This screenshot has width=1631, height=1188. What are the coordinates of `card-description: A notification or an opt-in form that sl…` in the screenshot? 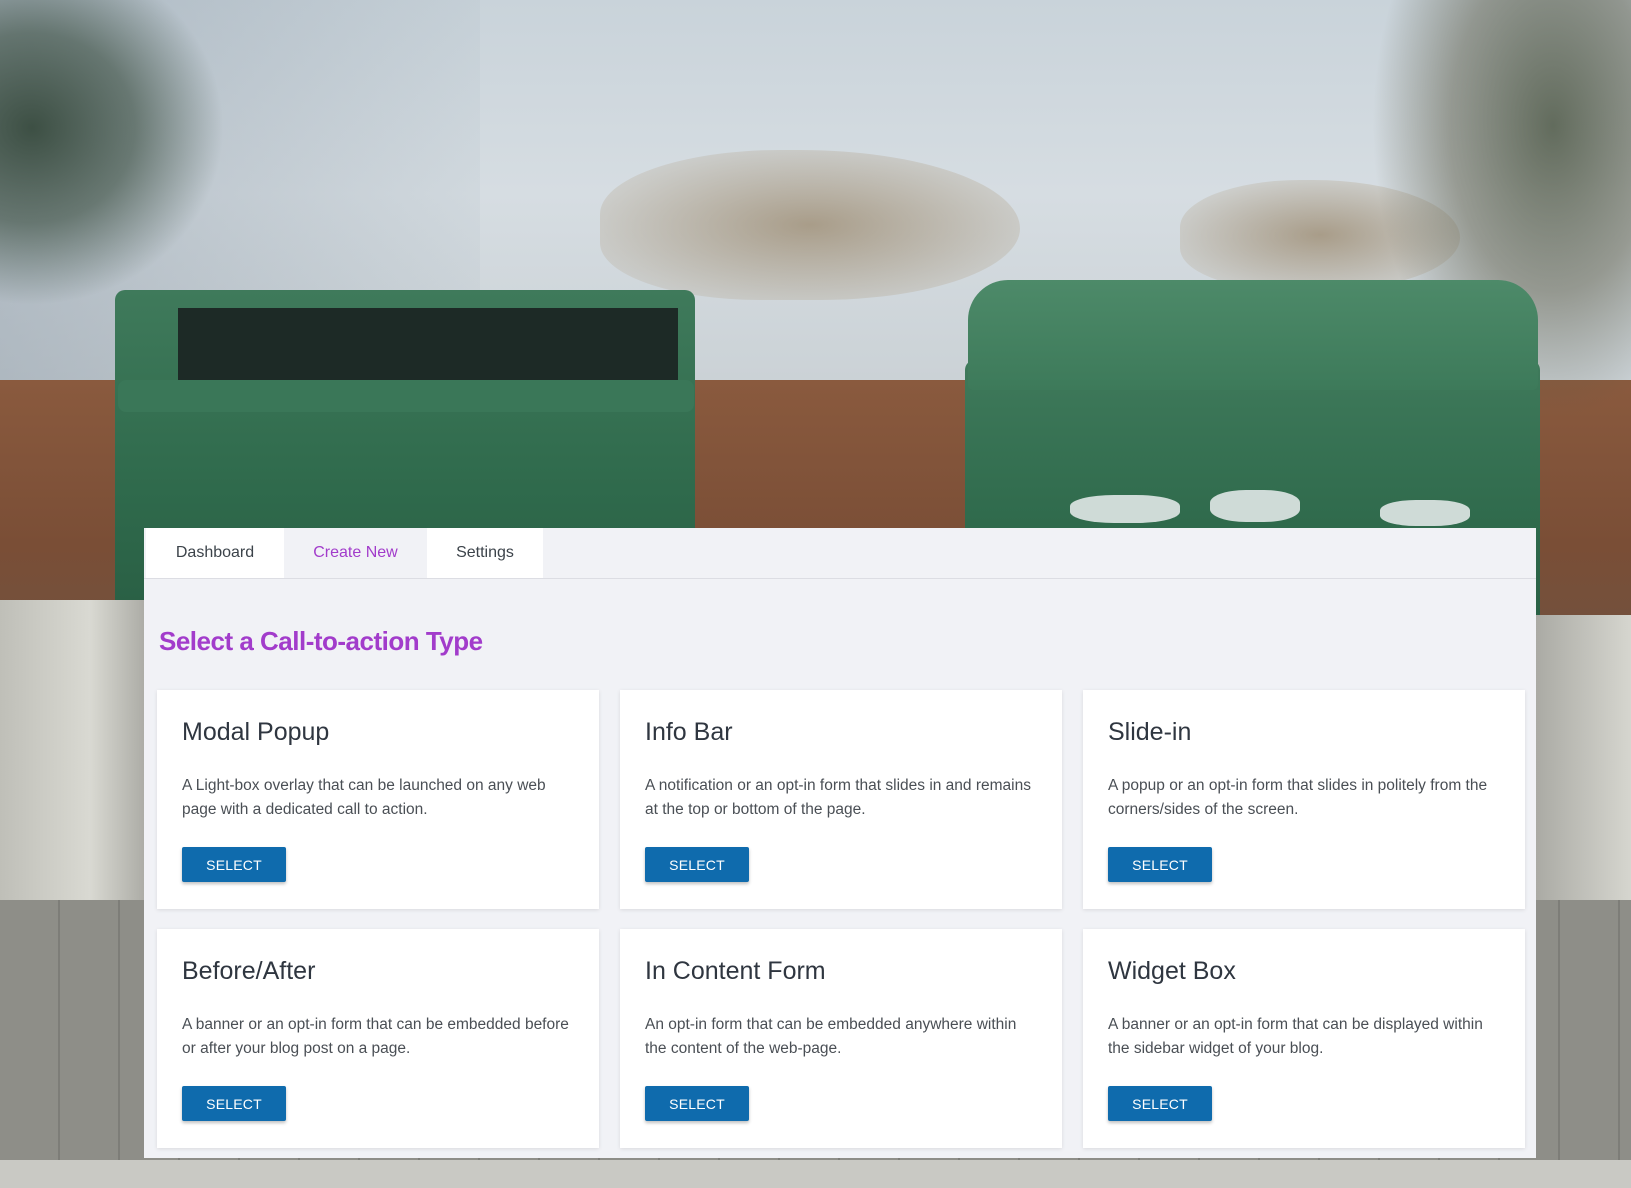 It's located at (838, 797).